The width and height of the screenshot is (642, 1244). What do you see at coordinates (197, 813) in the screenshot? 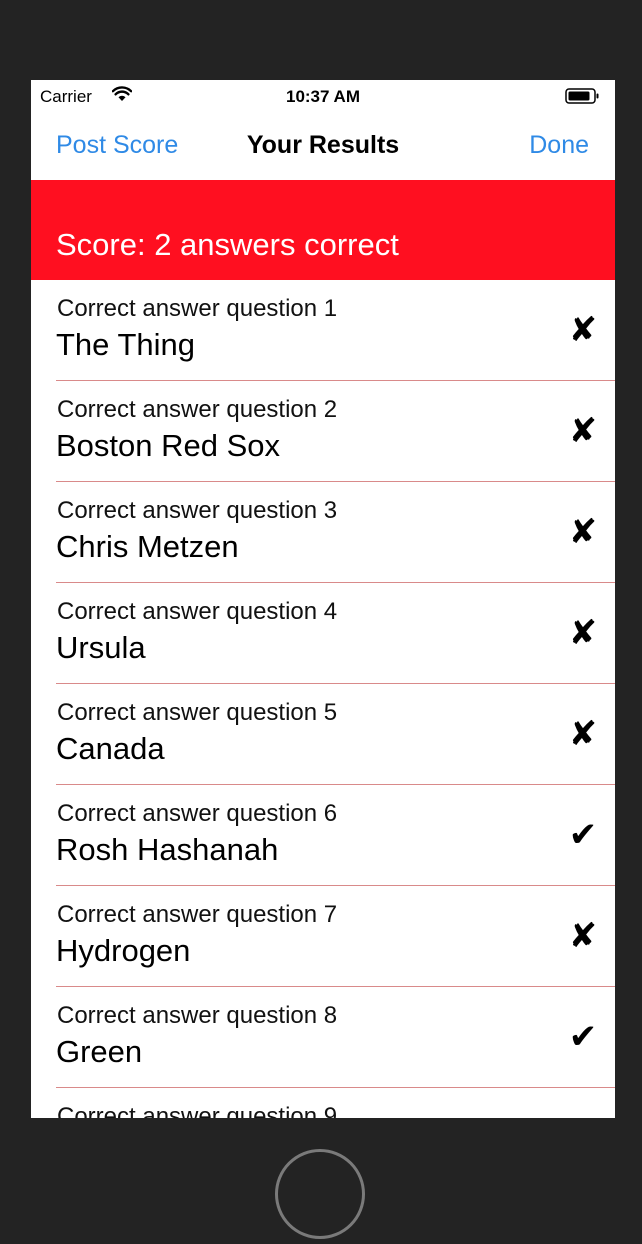
I see `question-label: Correct answer question 6` at bounding box center [197, 813].